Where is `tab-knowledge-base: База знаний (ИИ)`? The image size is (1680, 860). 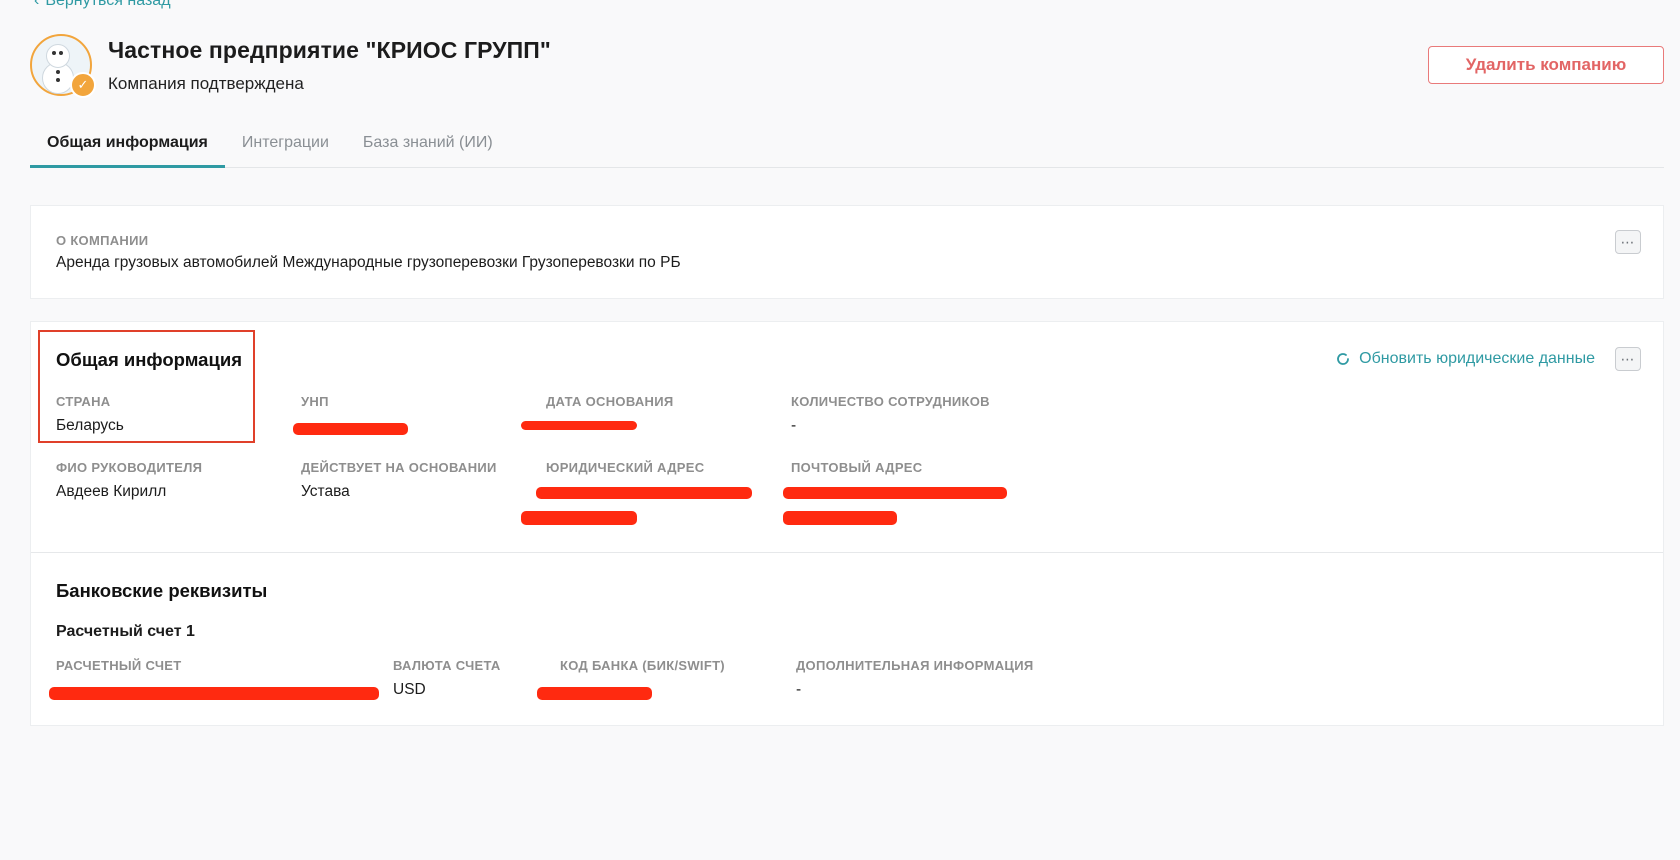 tab-knowledge-base: База знаний (ИИ) is located at coordinates (428, 144).